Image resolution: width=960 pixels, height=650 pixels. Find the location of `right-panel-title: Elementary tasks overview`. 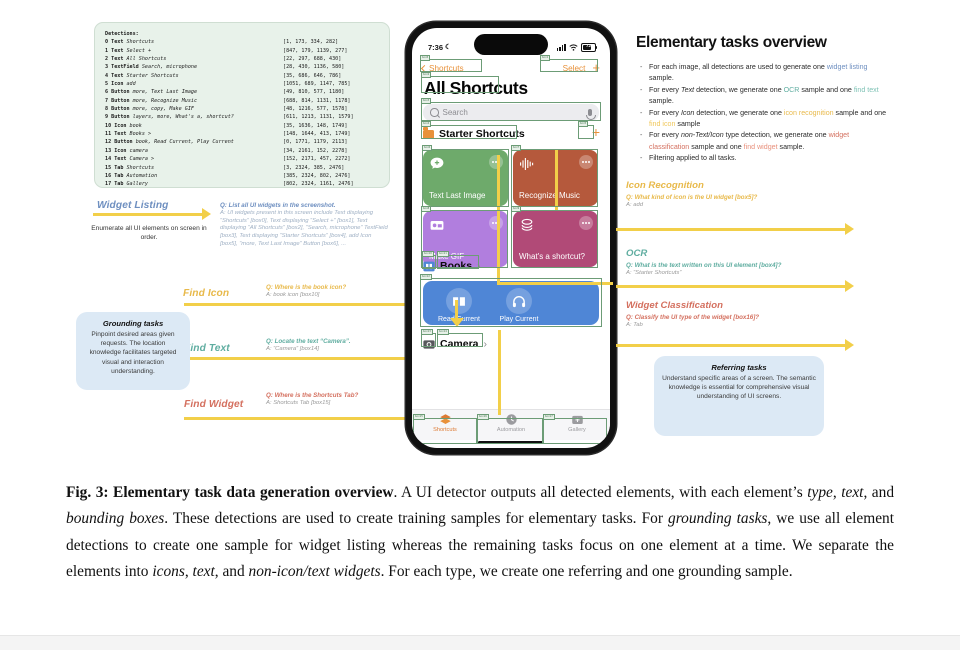

right-panel-title: Elementary tasks overview is located at coordinates (731, 42).